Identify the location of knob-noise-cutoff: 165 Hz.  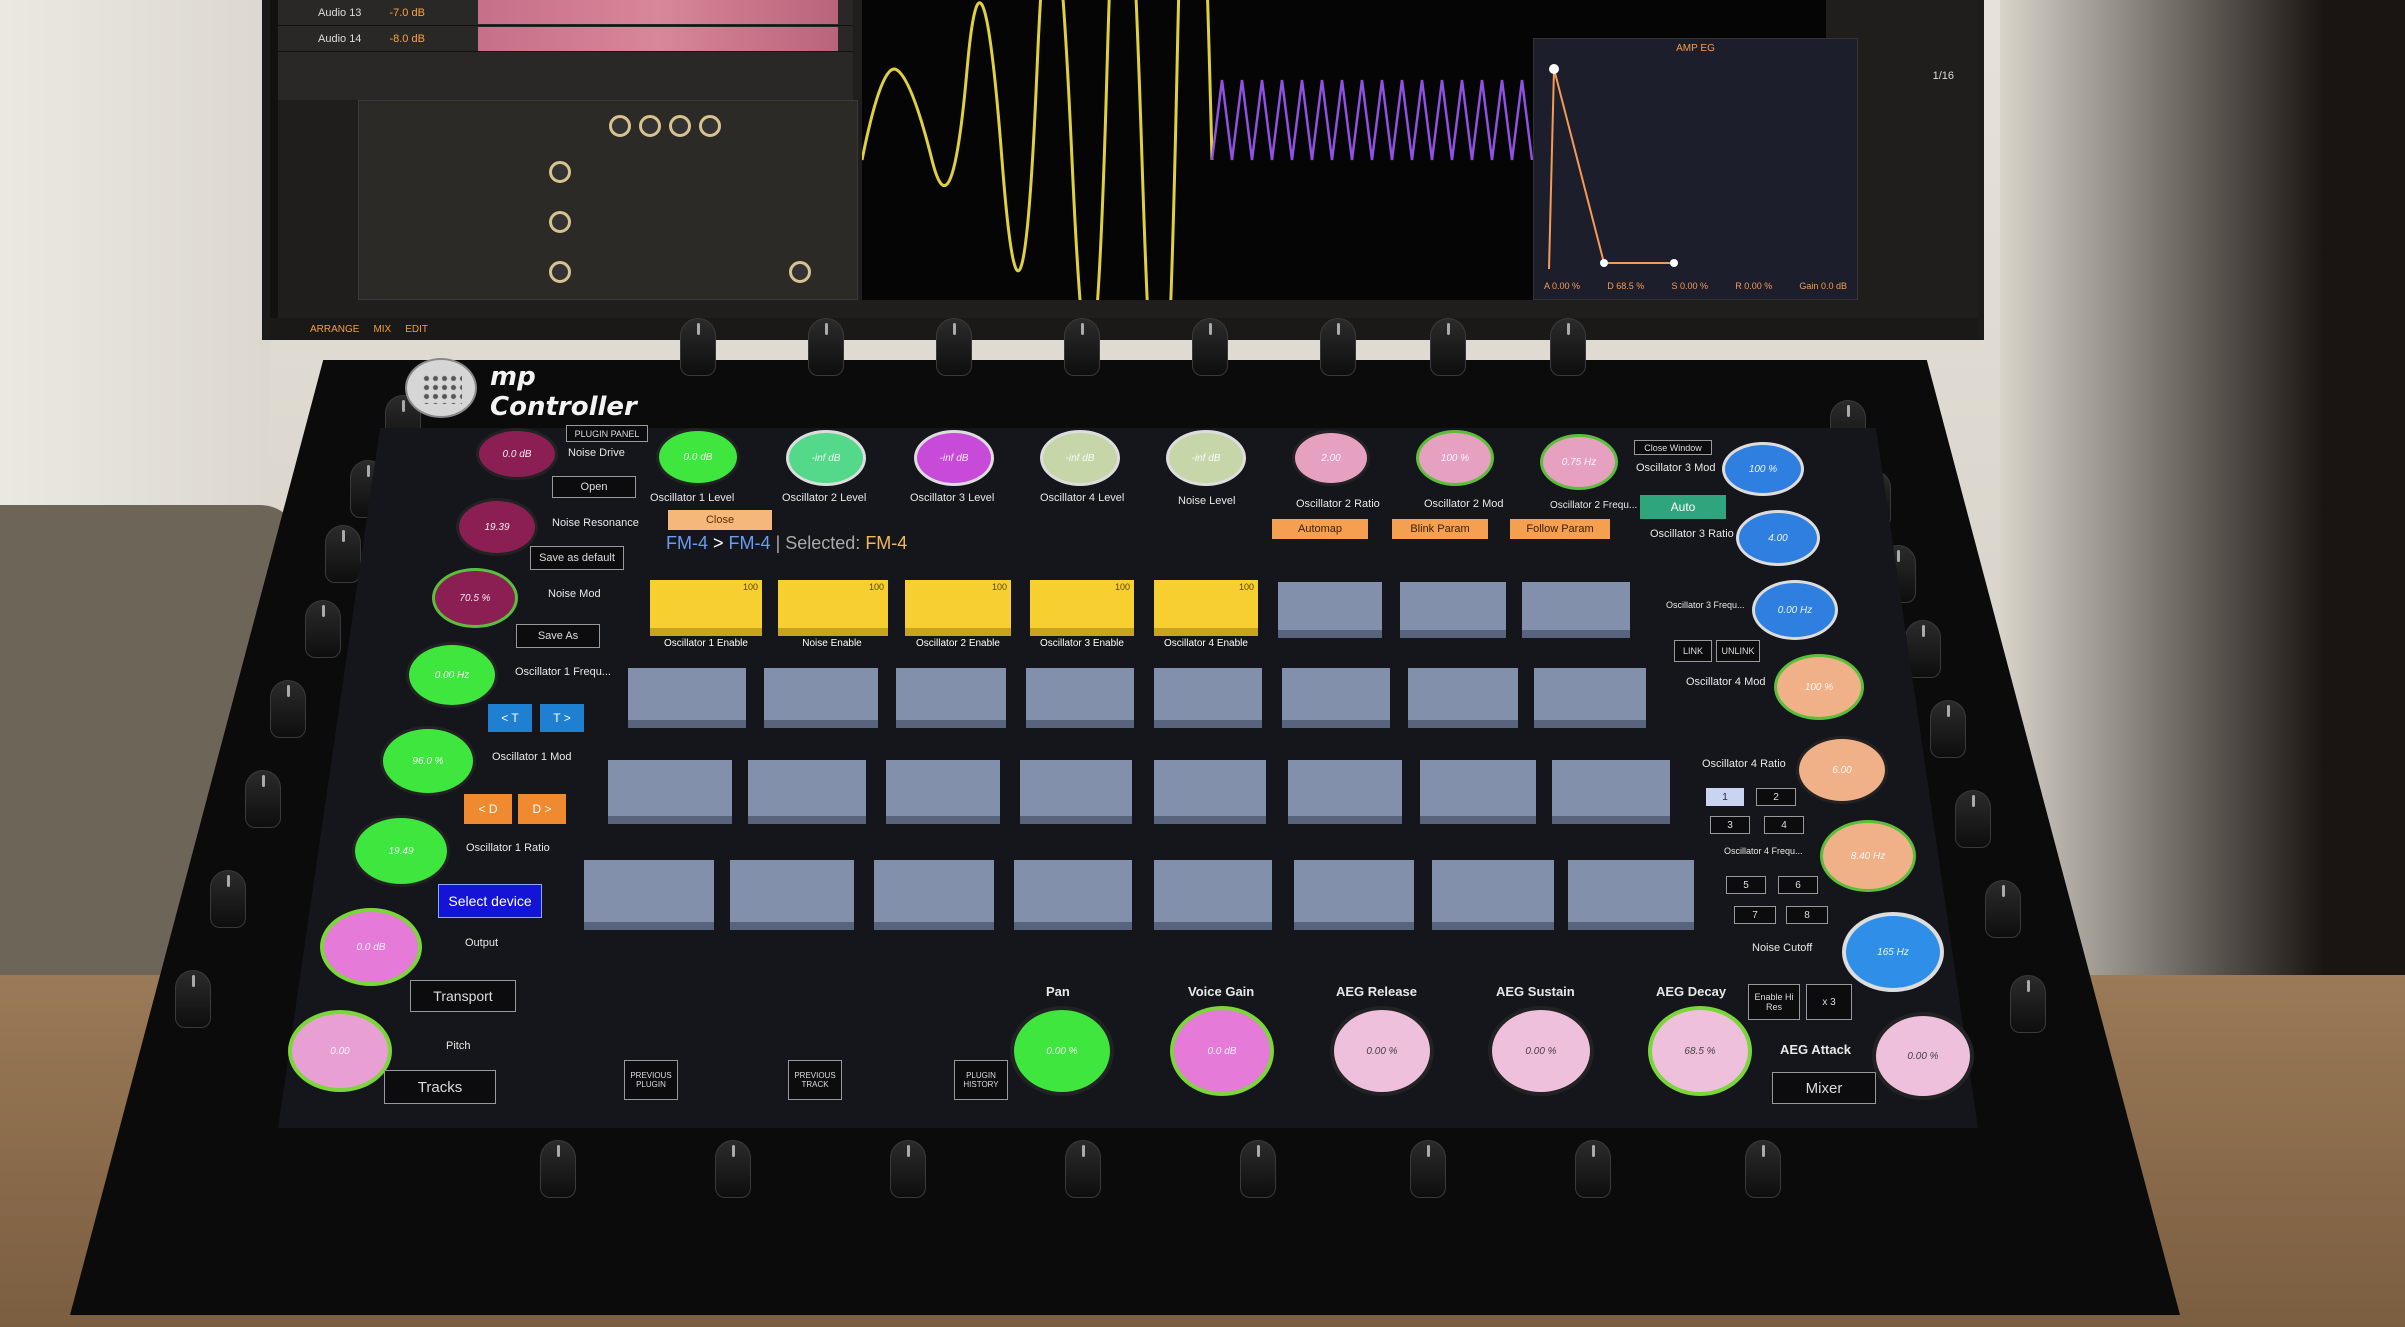
(1893, 952).